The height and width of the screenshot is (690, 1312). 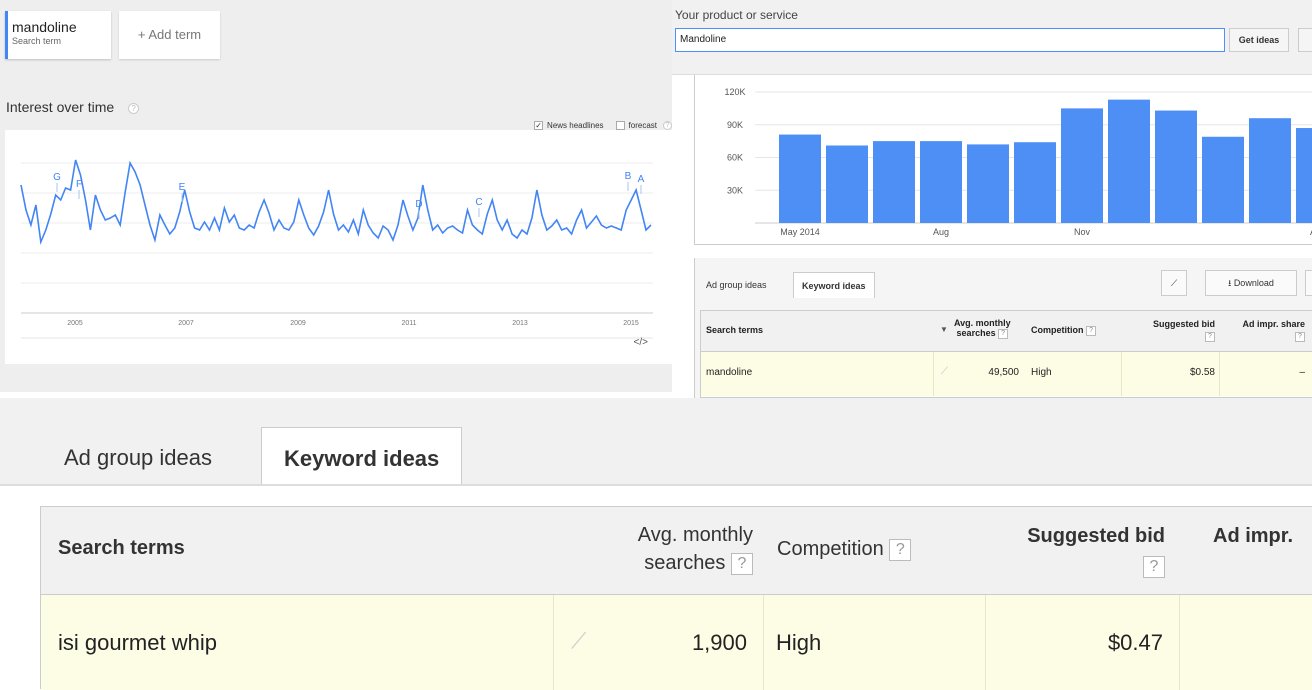 I want to click on keyword-tabs: Ad group ideas Keyword ideas, so click(x=656, y=449).